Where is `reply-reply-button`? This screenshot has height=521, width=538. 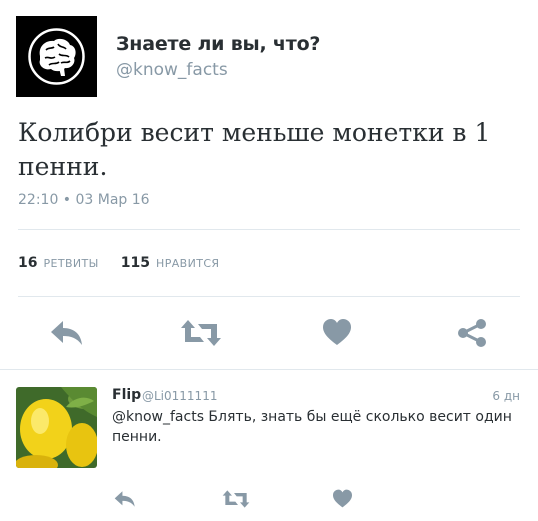 reply-reply-button is located at coordinates (125, 499).